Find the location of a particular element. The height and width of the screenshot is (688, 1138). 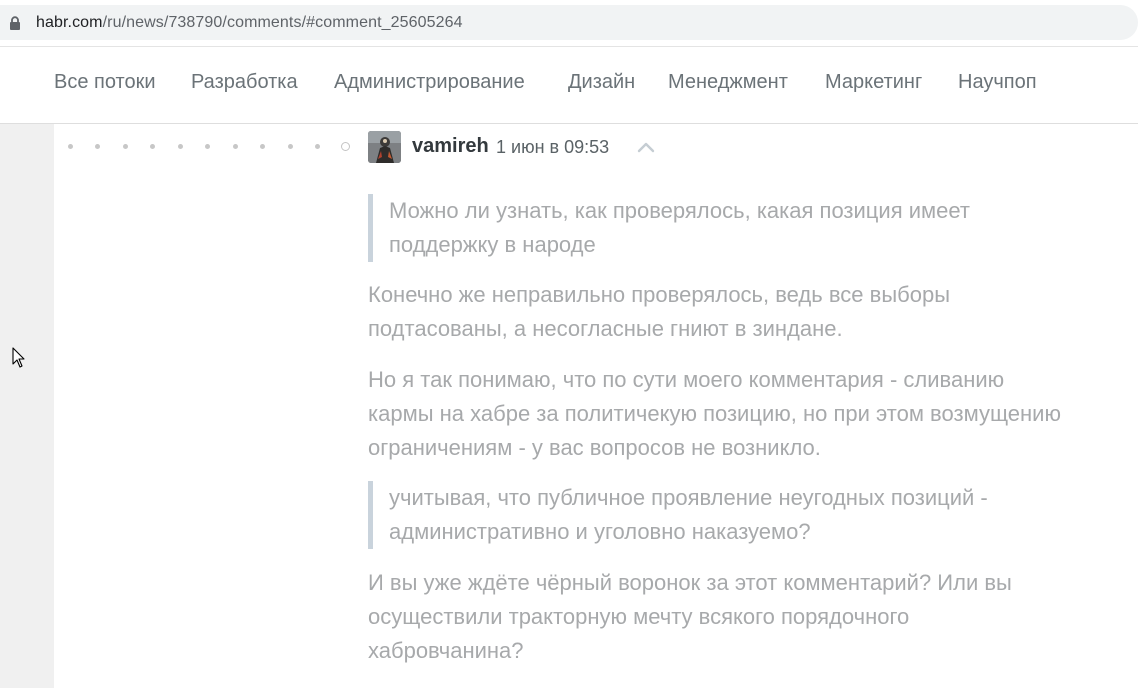

mouse-pointer-icon is located at coordinates (18, 357).